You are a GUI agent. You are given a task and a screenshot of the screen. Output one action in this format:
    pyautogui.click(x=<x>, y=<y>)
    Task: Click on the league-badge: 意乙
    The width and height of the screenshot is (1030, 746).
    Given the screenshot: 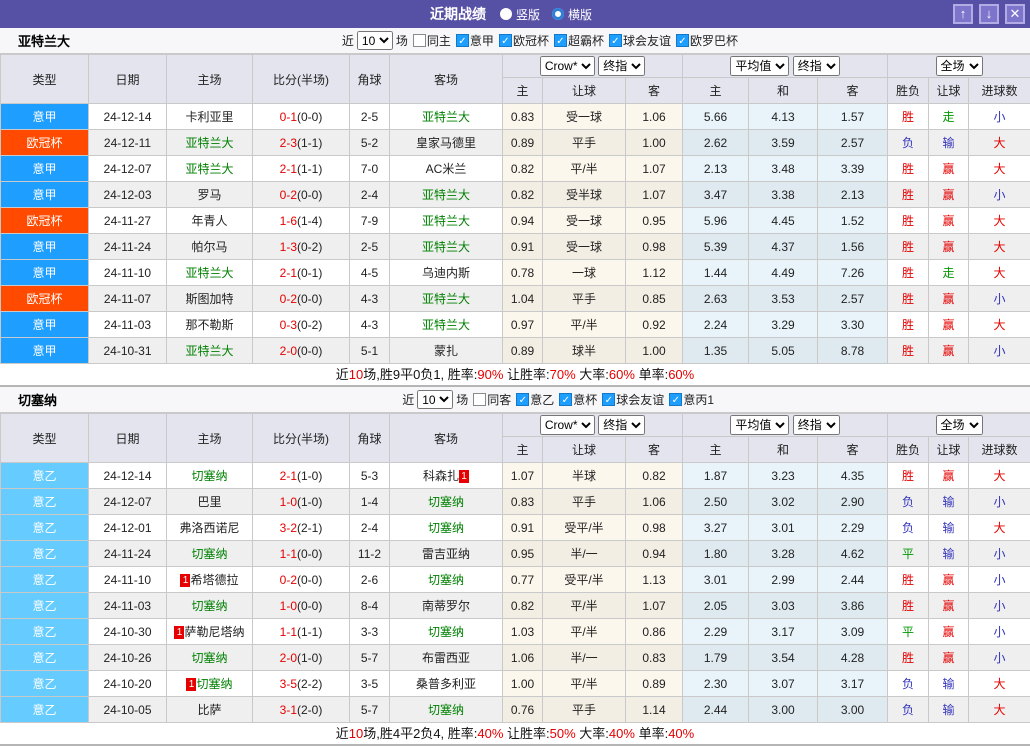 What is the action you would take?
    pyautogui.click(x=45, y=658)
    